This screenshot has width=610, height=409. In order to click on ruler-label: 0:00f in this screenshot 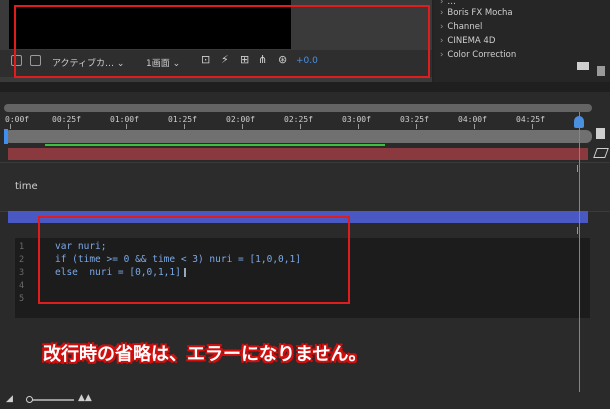, I will do `click(17, 119)`.